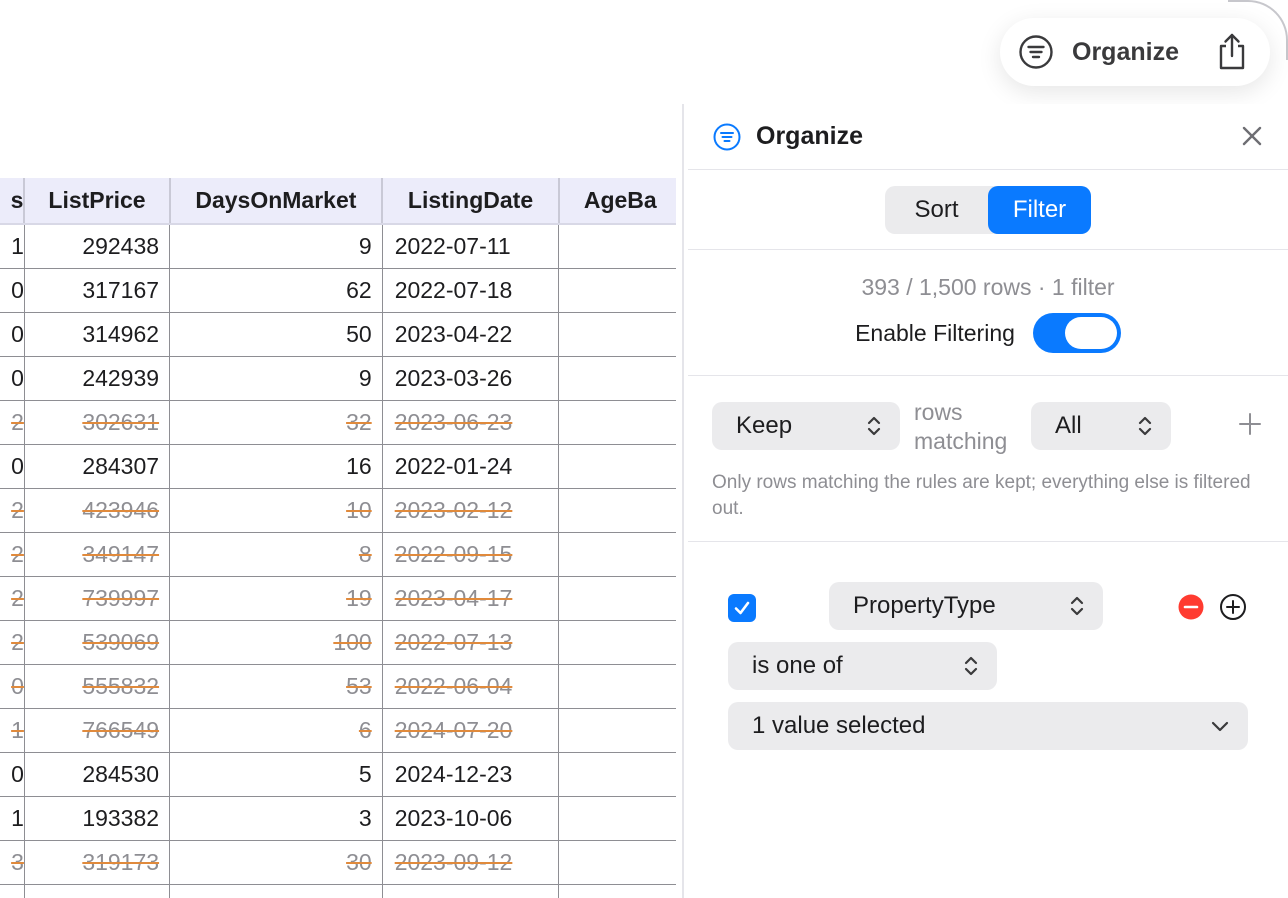 Image resolution: width=1288 pixels, height=898 pixels. I want to click on table-row: 0 317167 62 2022-07-18, so click(338, 290).